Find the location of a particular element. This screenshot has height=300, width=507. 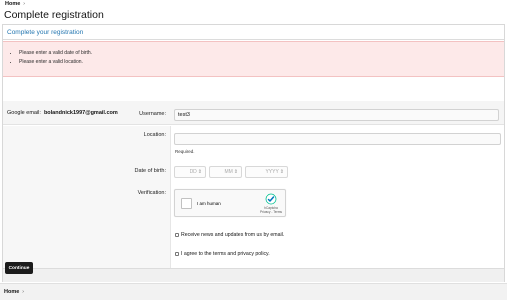

dob-day-select: DD ⇕ is located at coordinates (190, 172).